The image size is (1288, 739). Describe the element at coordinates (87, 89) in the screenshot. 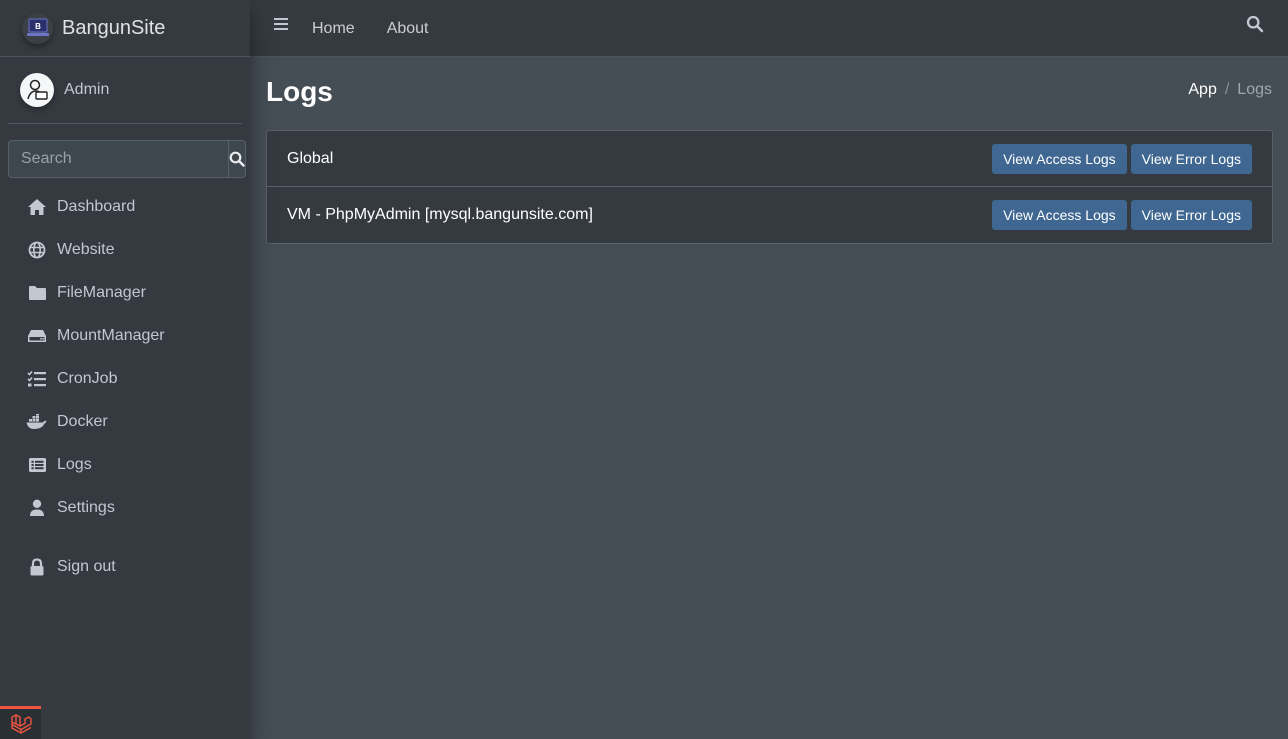

I see `user-name: Admin` at that location.